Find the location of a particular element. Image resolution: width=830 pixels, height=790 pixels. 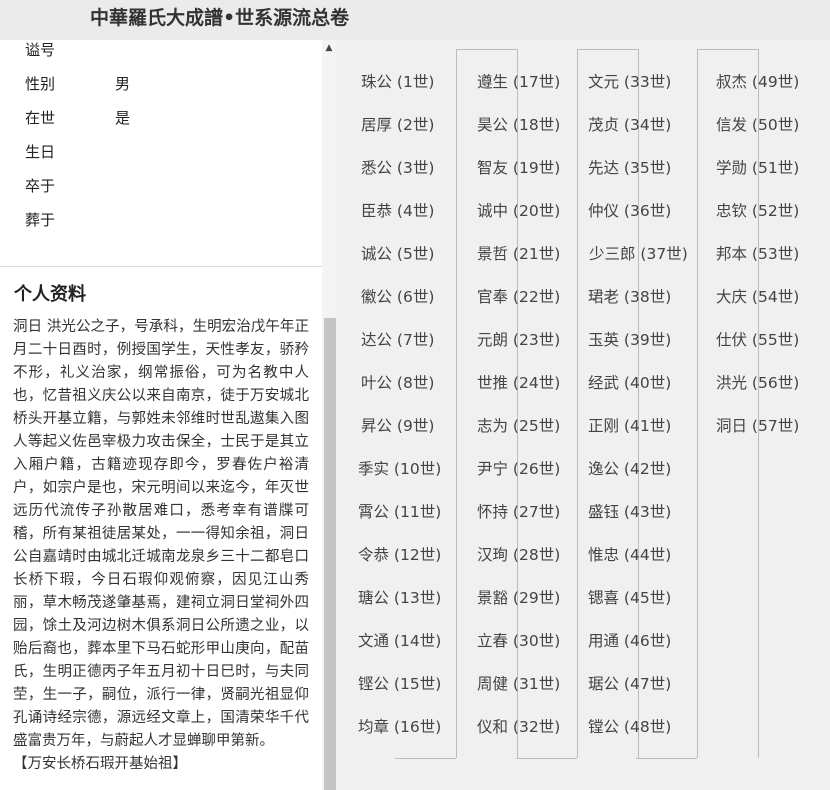

generation-link: 立春 (30世) is located at coordinates (518, 641).